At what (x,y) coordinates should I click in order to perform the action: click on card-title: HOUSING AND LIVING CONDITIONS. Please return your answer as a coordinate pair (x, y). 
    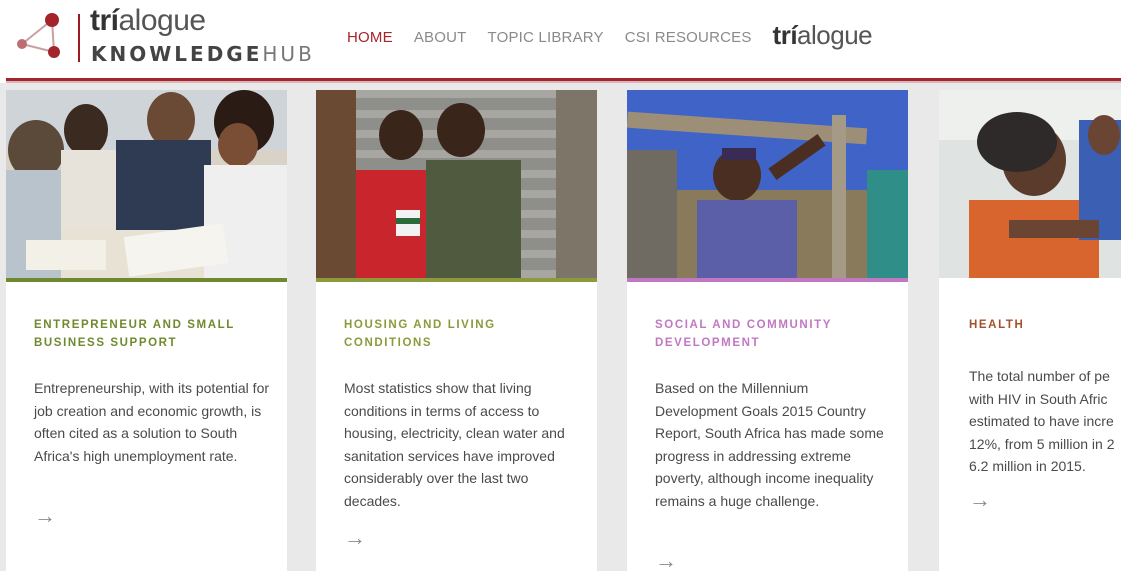
    Looking at the image, I should click on (459, 334).